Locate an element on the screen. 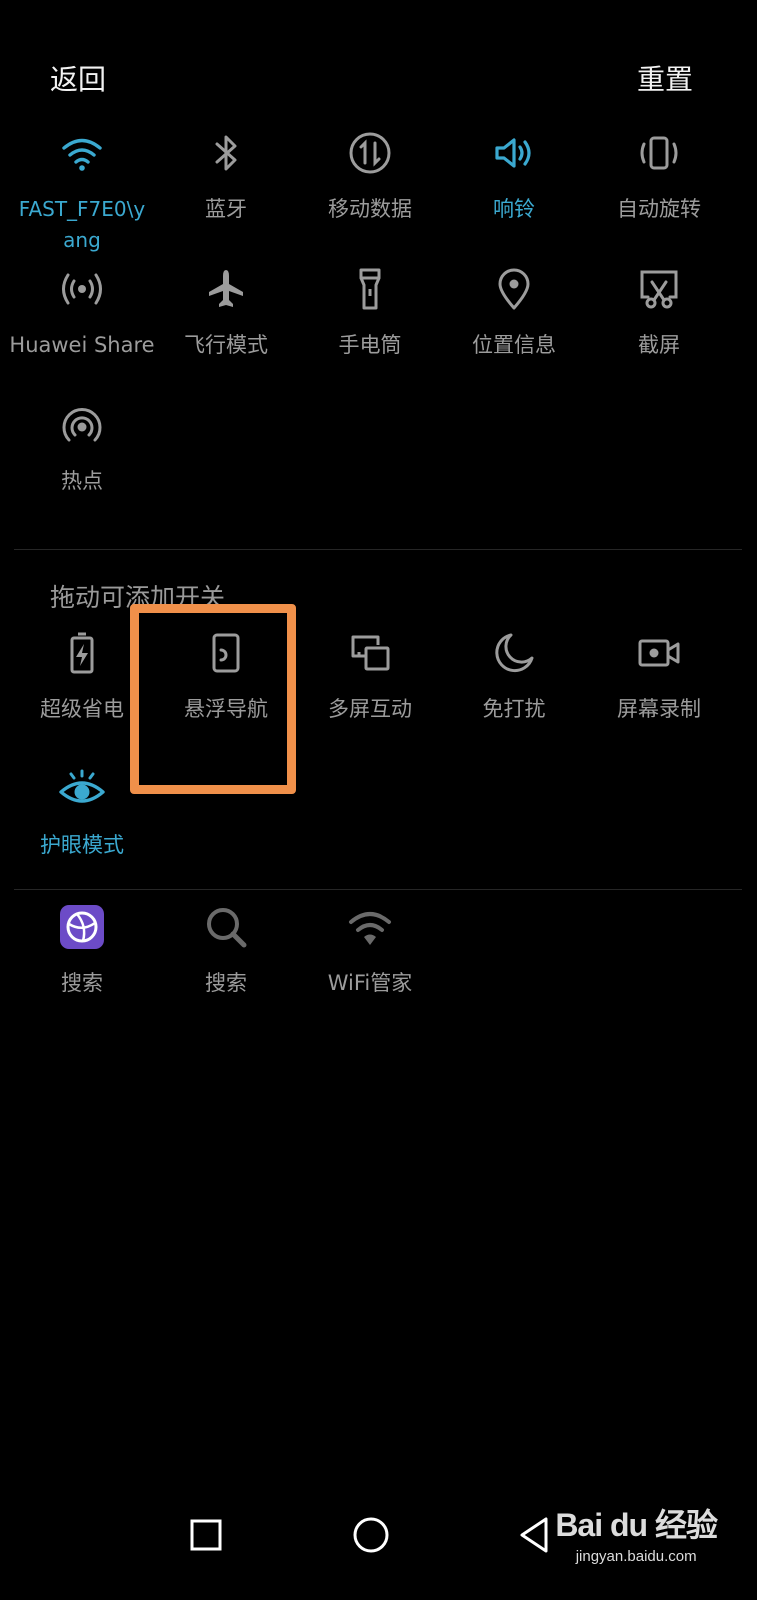 This screenshot has height=1600, width=757. moon-icon is located at coordinates (514, 653).